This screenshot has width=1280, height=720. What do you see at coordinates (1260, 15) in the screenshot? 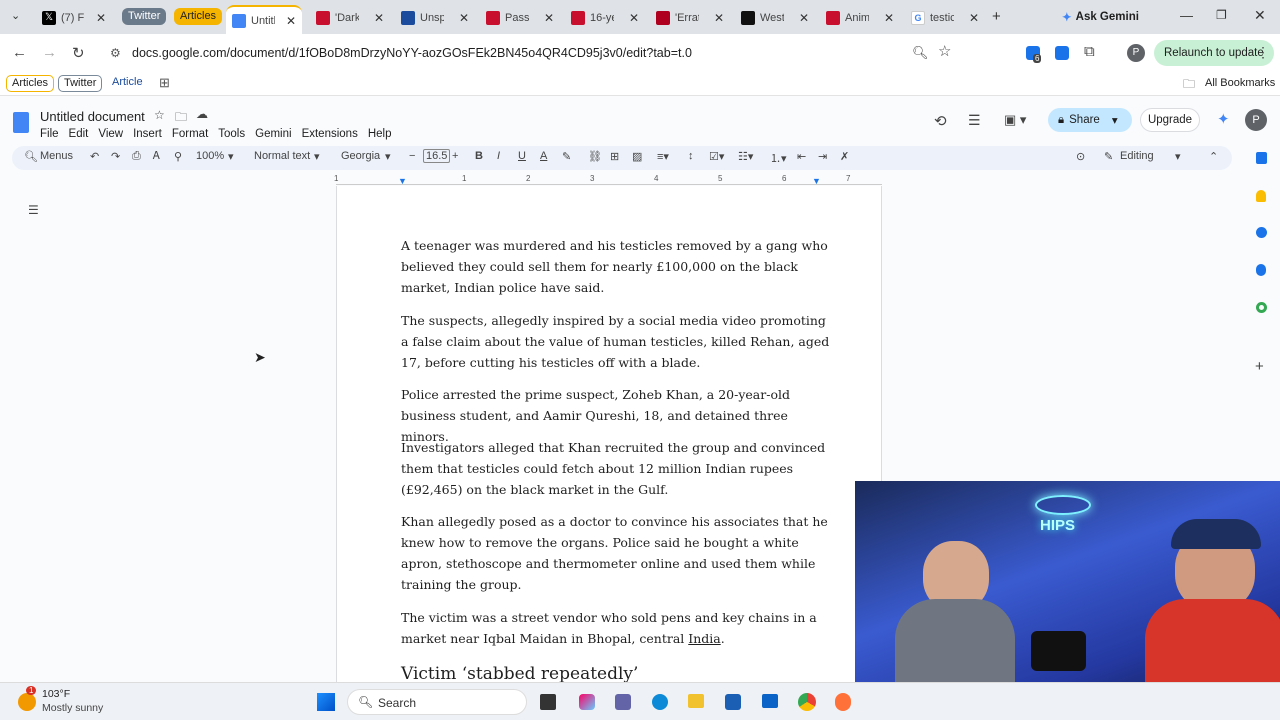
I see `close-window-icon: ✕` at bounding box center [1260, 15].